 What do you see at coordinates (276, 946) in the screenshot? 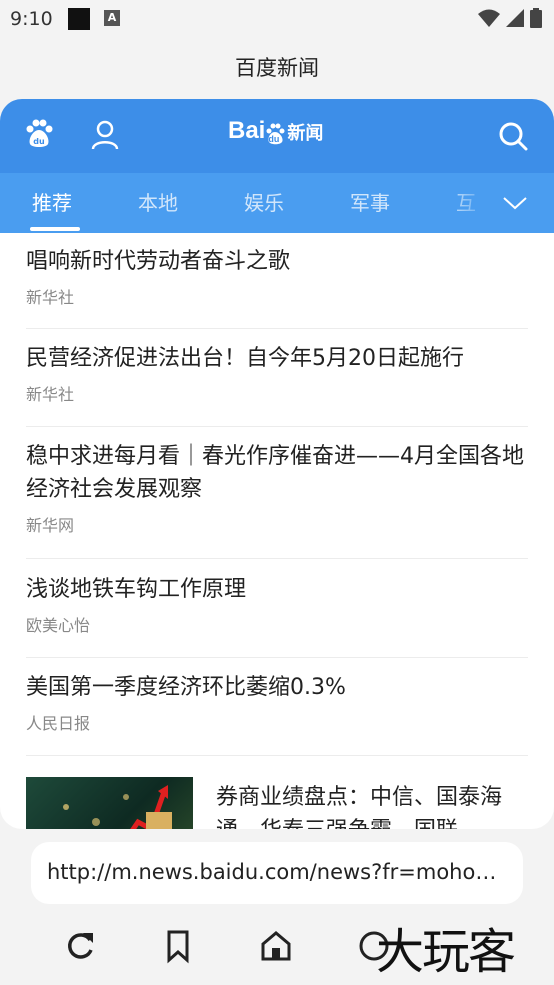
I see `home-icon` at bounding box center [276, 946].